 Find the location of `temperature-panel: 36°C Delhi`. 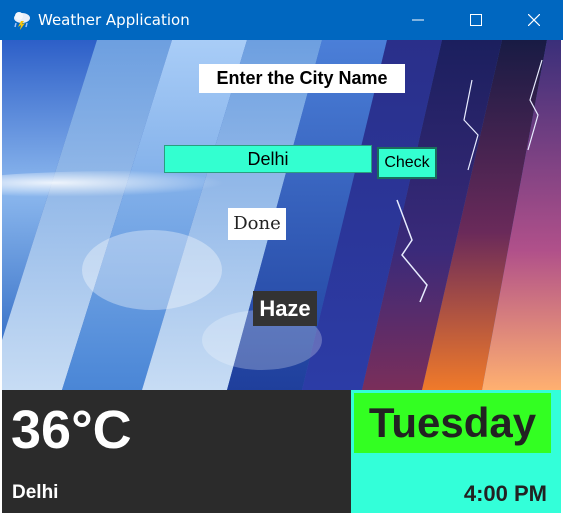

temperature-panel: 36°C Delhi is located at coordinates (176, 451).